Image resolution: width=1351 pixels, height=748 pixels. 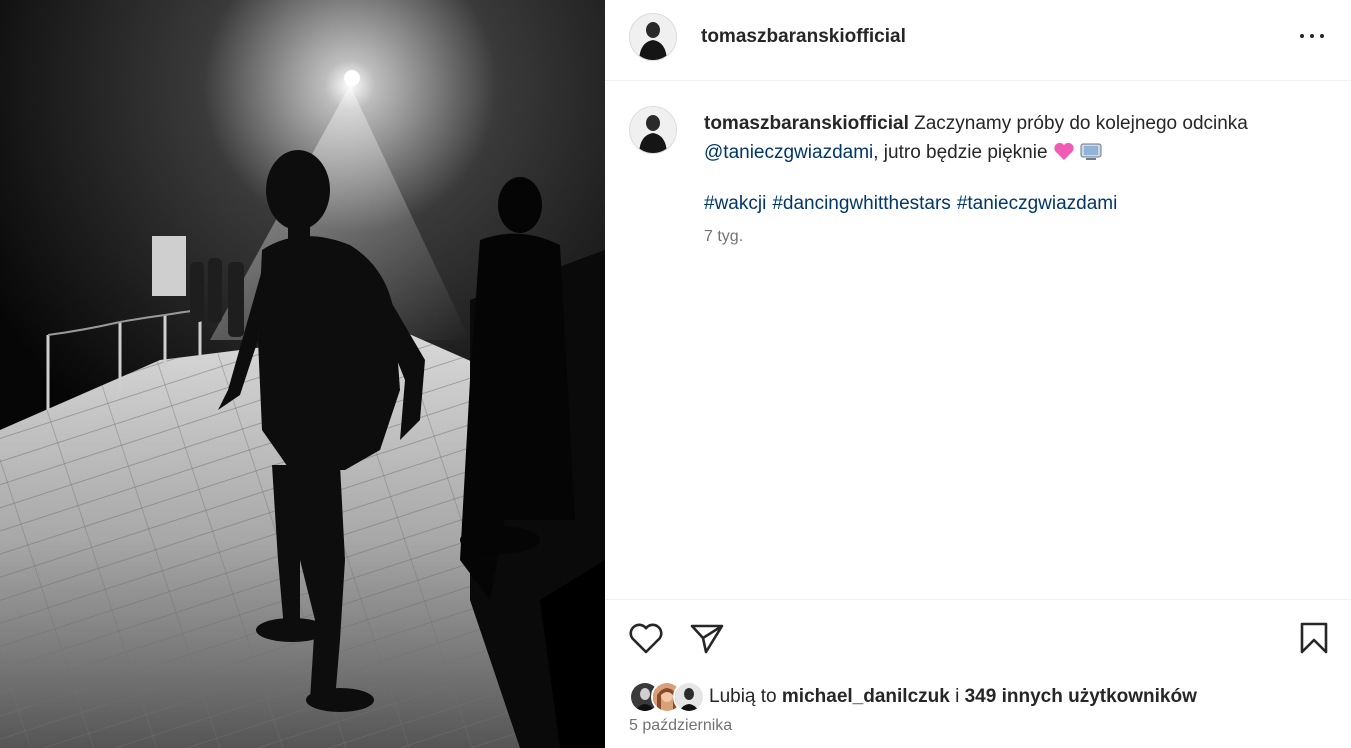 I want to click on liker-username: michael_danilczuk, so click(x=866, y=696).